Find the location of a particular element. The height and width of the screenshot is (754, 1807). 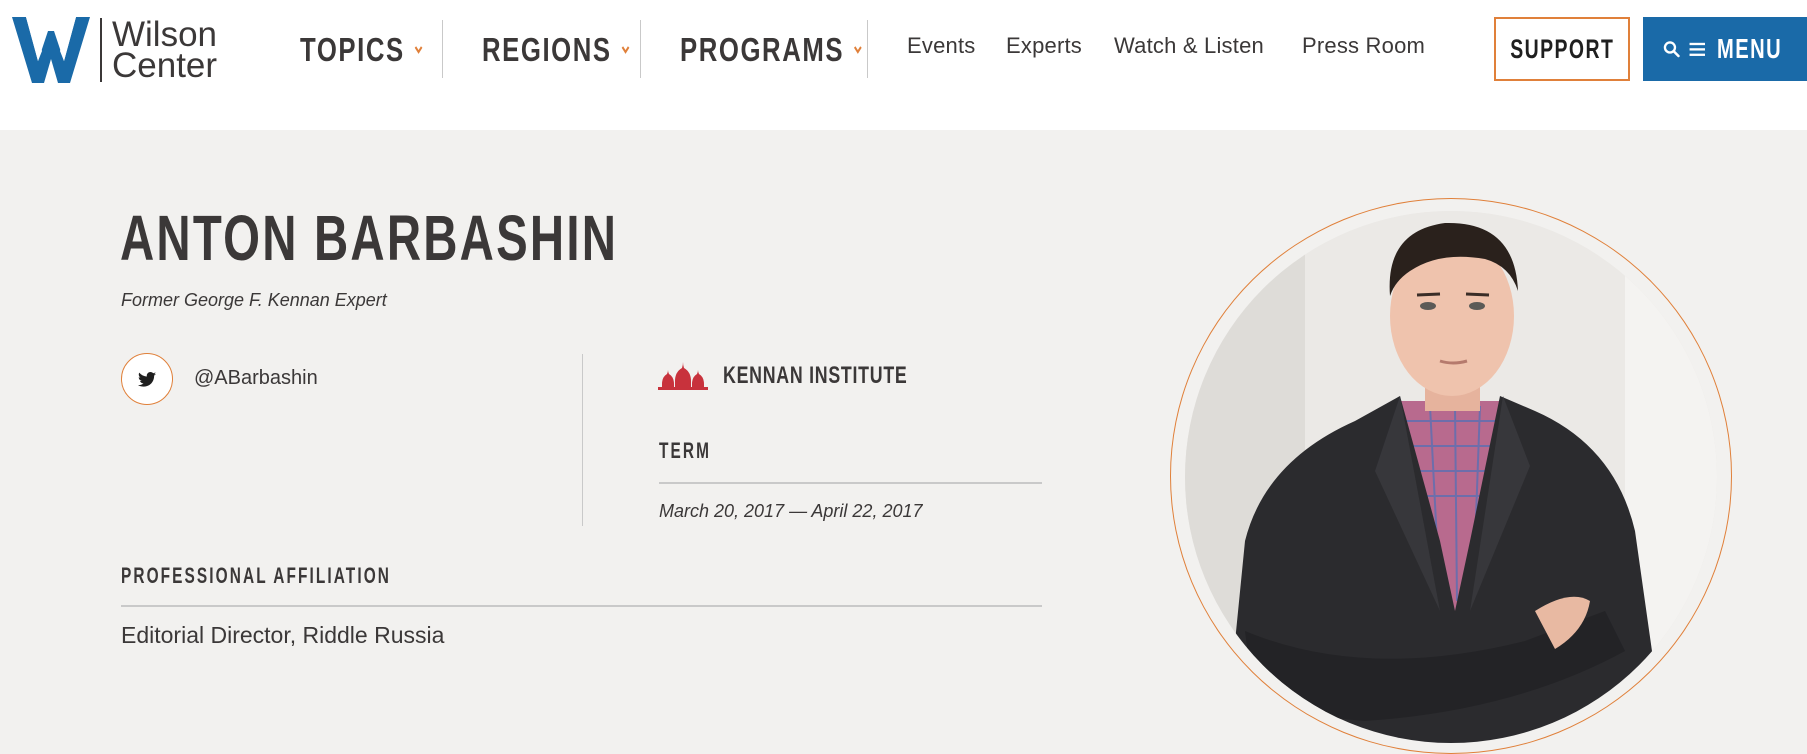

column-divider is located at coordinates (582, 440).